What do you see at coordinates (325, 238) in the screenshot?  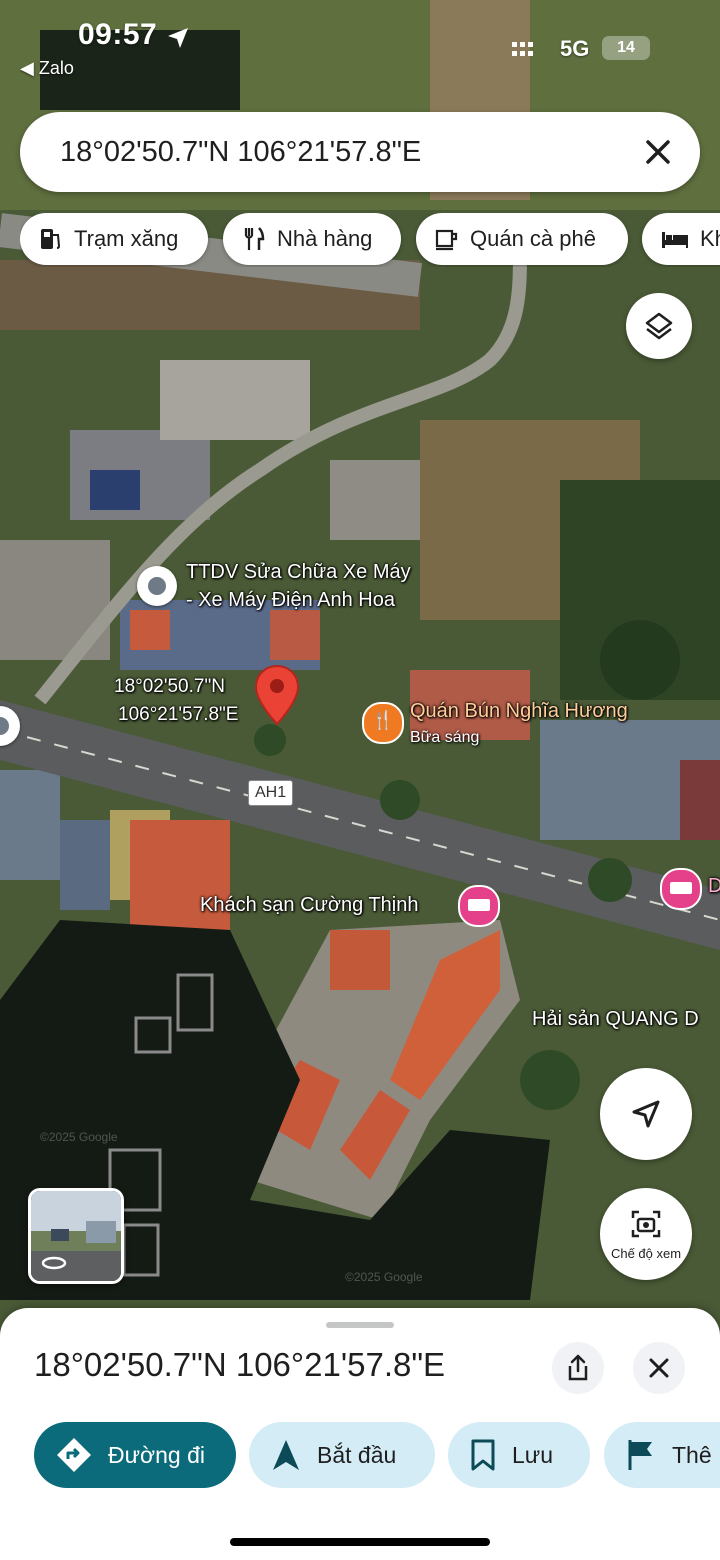 I see `chip-label: Nhà hàng` at bounding box center [325, 238].